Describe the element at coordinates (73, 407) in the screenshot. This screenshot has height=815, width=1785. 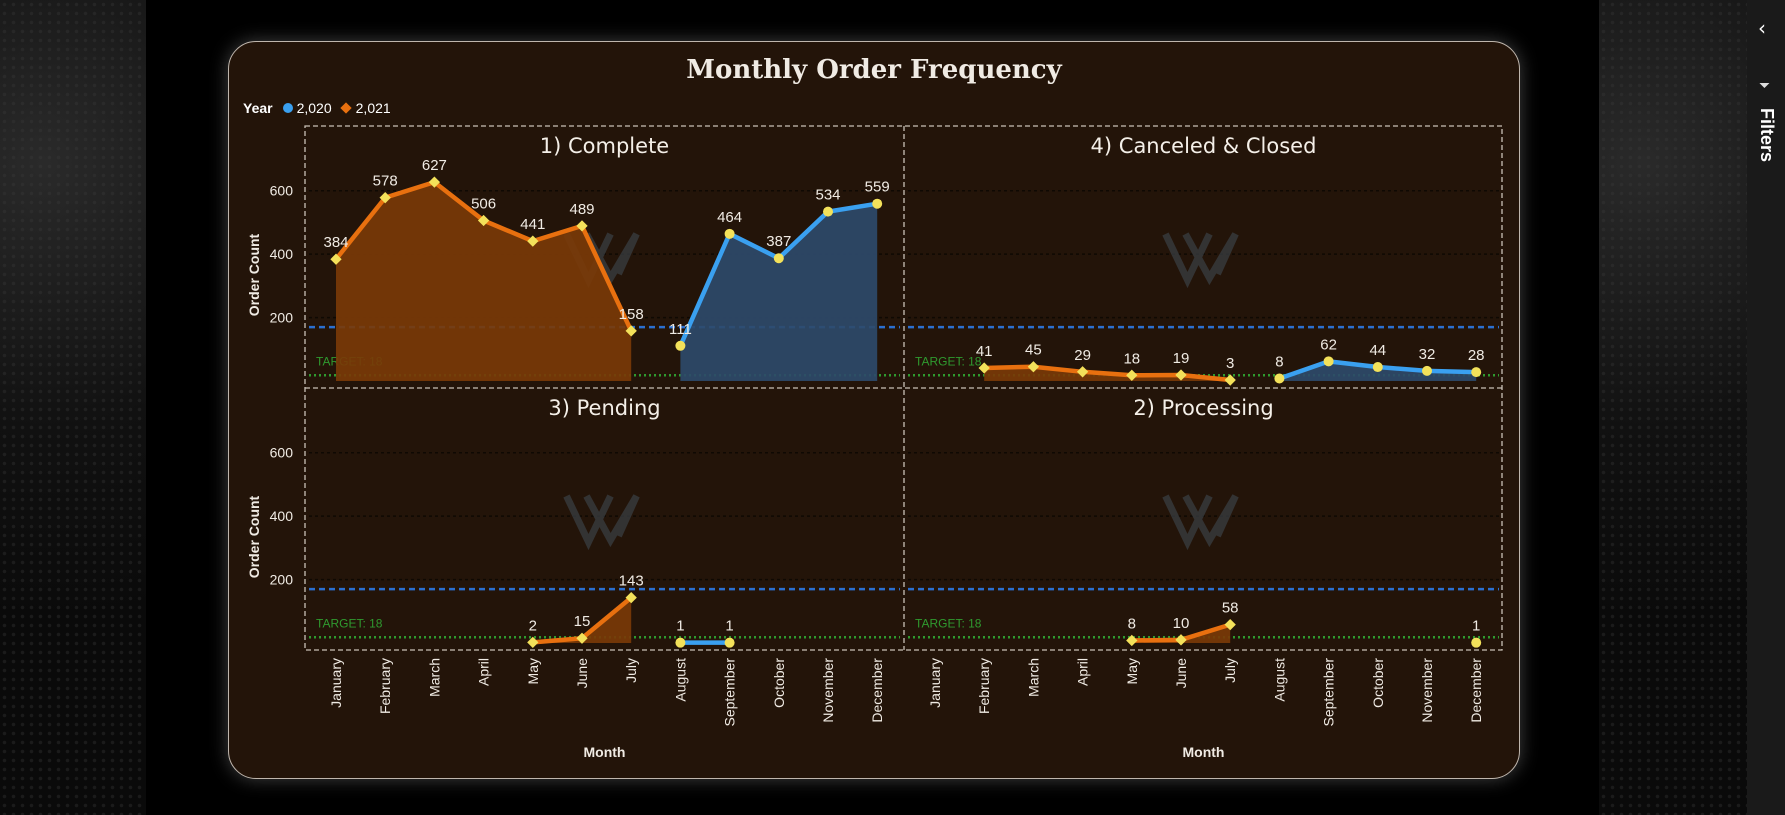
I see `left-background` at that location.